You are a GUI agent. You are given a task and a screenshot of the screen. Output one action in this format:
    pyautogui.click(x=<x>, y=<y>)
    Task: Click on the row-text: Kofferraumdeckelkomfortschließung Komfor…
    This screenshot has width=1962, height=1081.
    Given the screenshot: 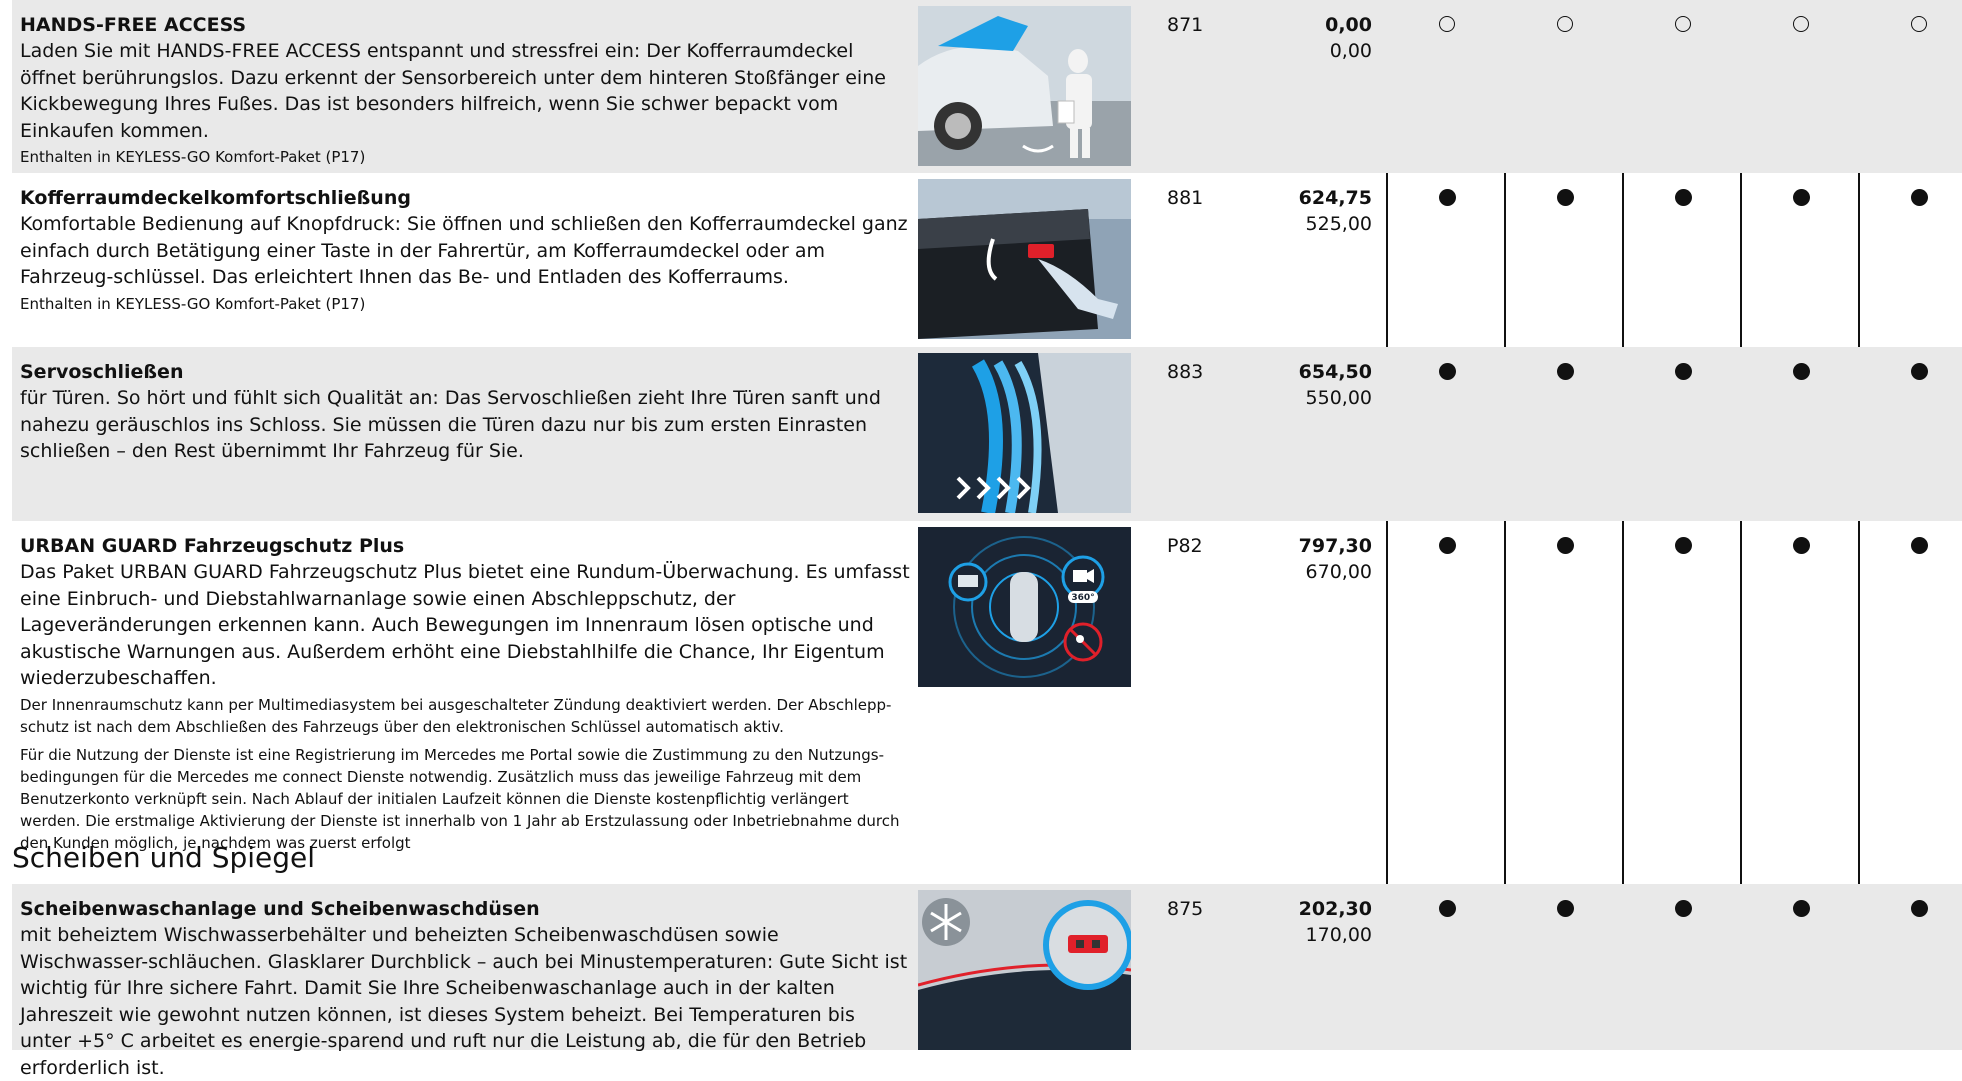 What is the action you would take?
    pyautogui.click(x=465, y=250)
    